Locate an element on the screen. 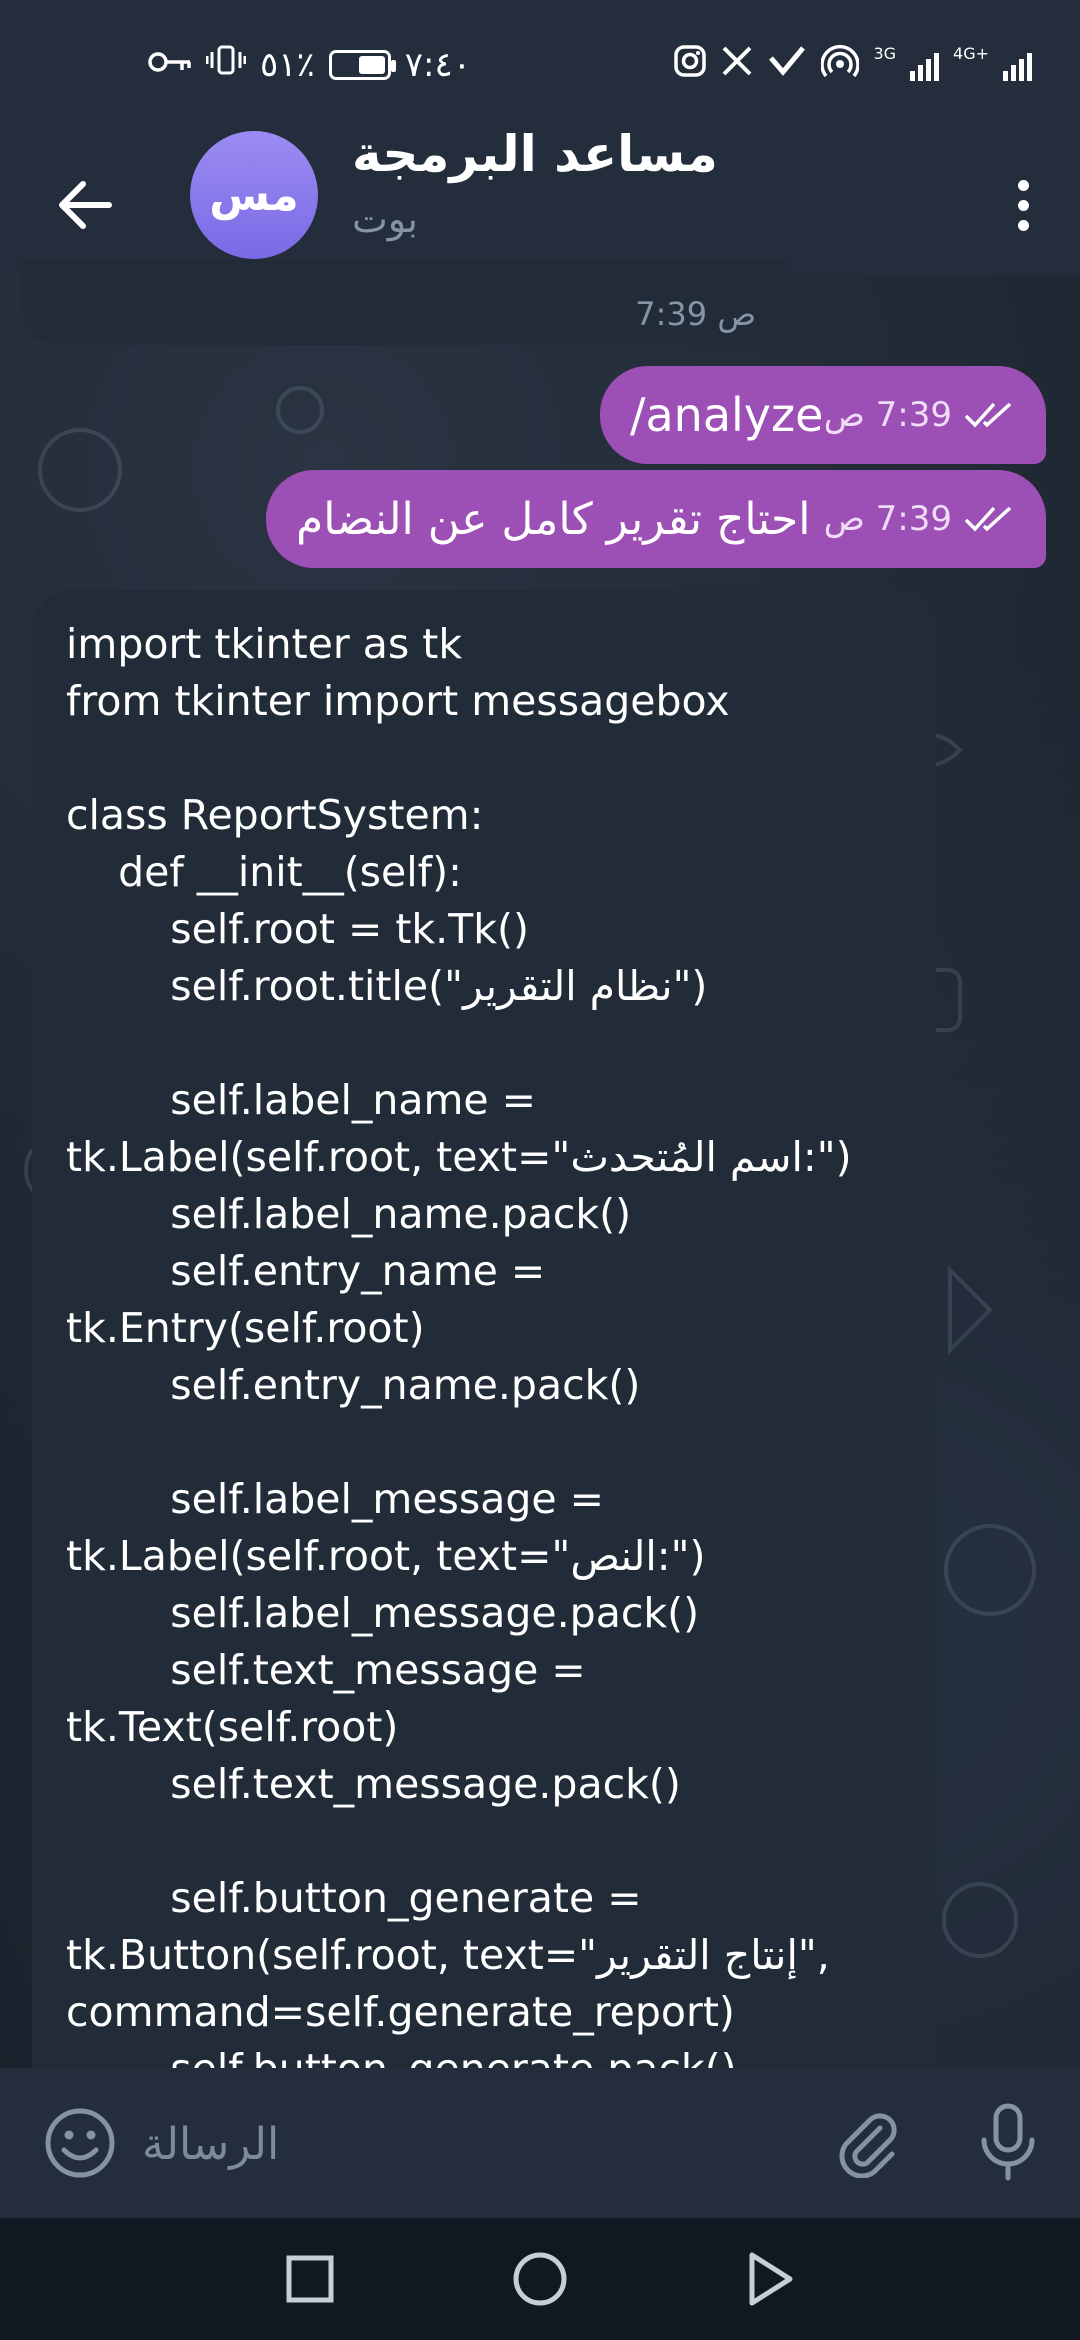 The image size is (1080, 2340). system-nav-bar is located at coordinates (540, 2279).